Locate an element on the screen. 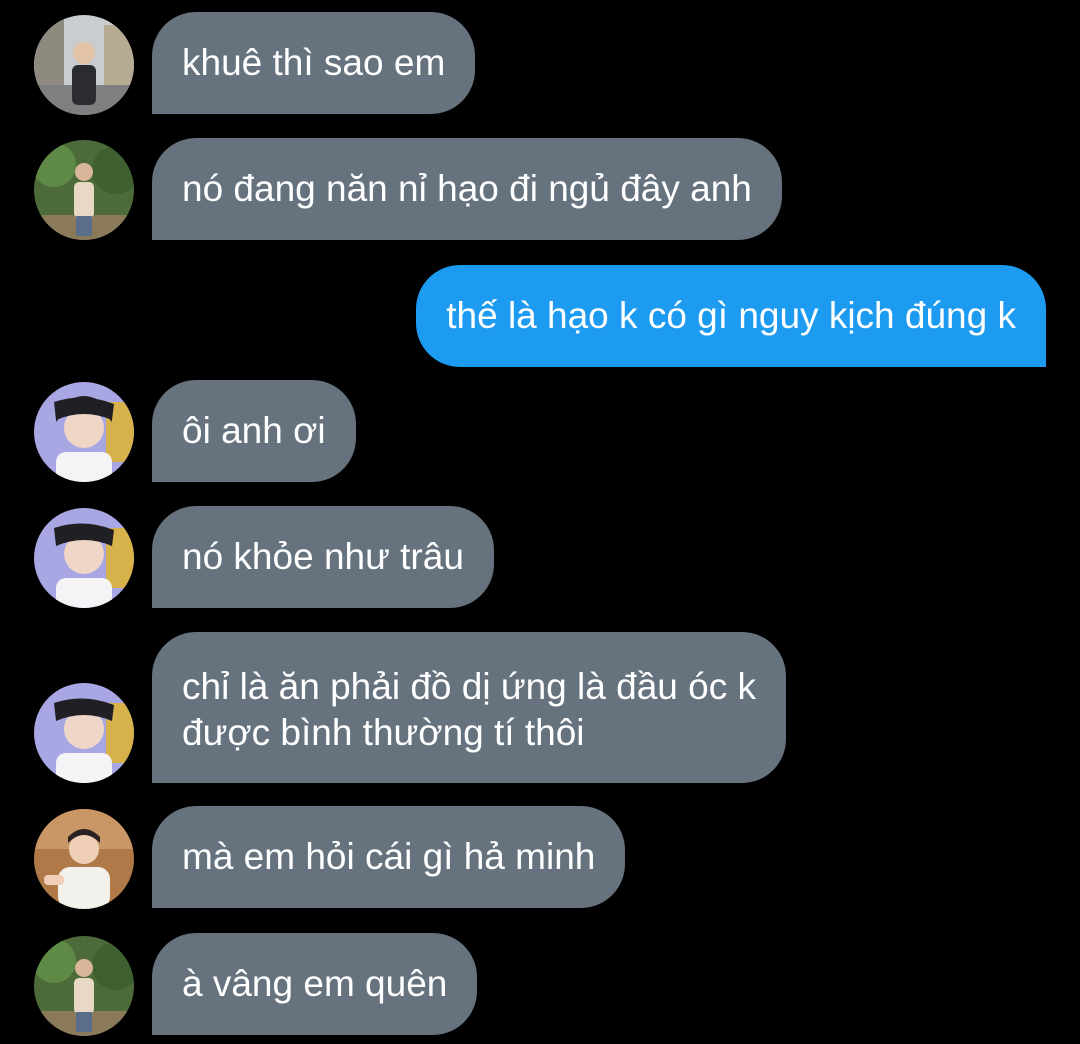  message-bubble: à vâng em quên is located at coordinates (315, 984).